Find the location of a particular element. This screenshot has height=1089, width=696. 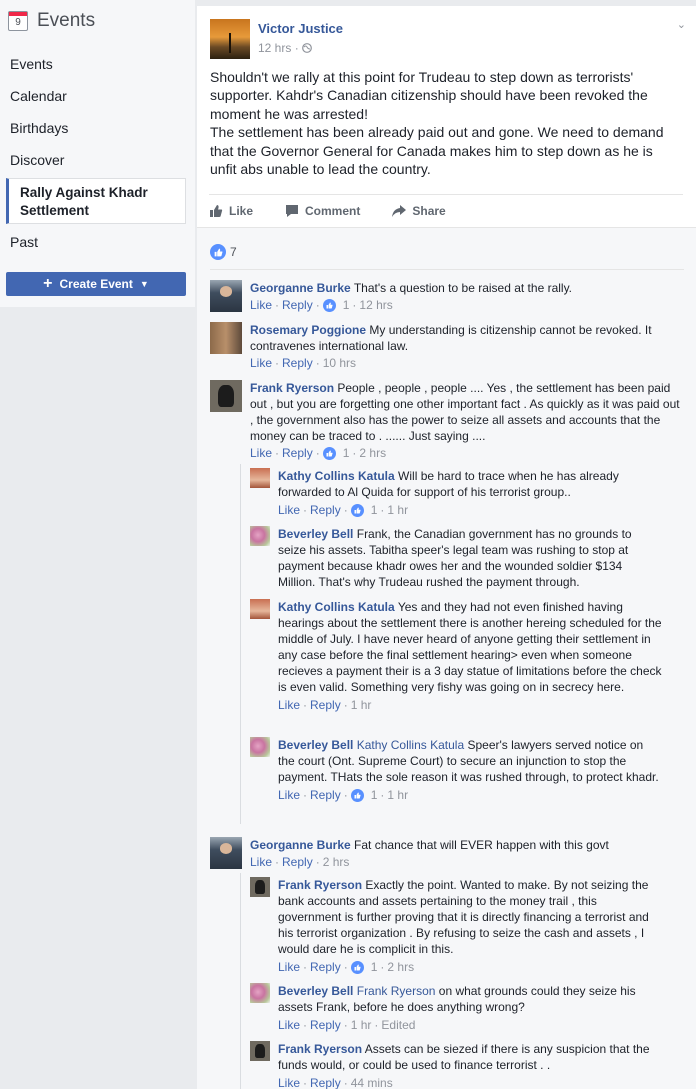

reaction-count: 7 is located at coordinates (233, 252).